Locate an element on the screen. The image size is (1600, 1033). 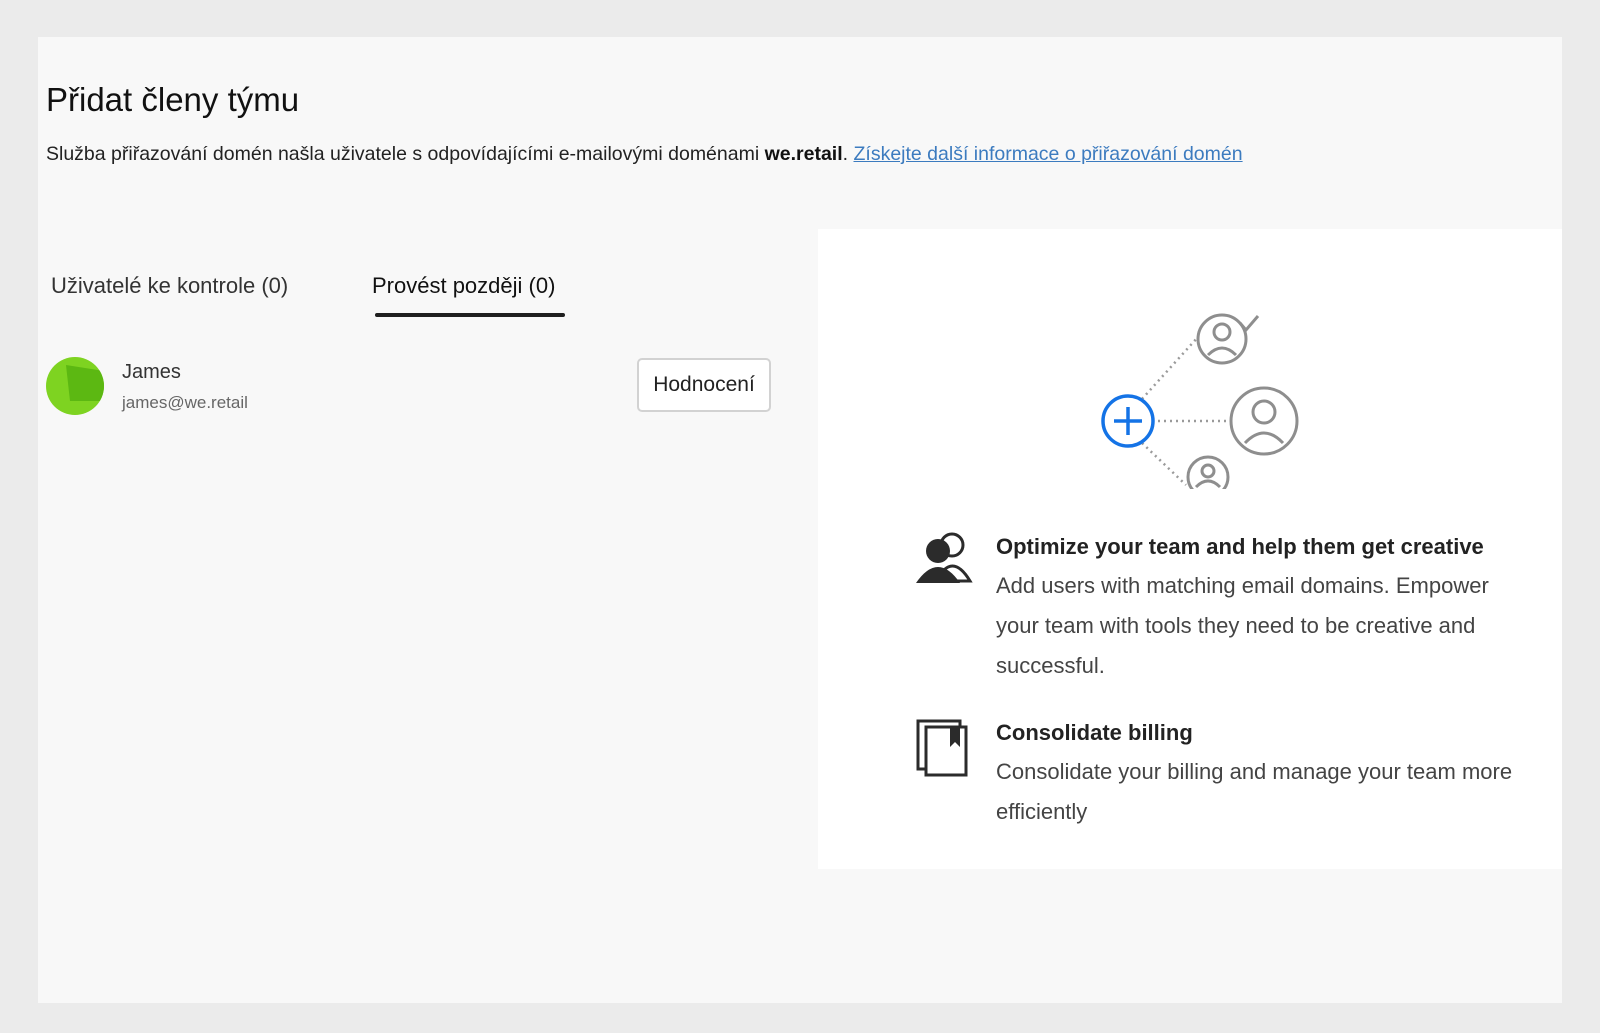
connector-lines is located at coordinates (1183, 411).